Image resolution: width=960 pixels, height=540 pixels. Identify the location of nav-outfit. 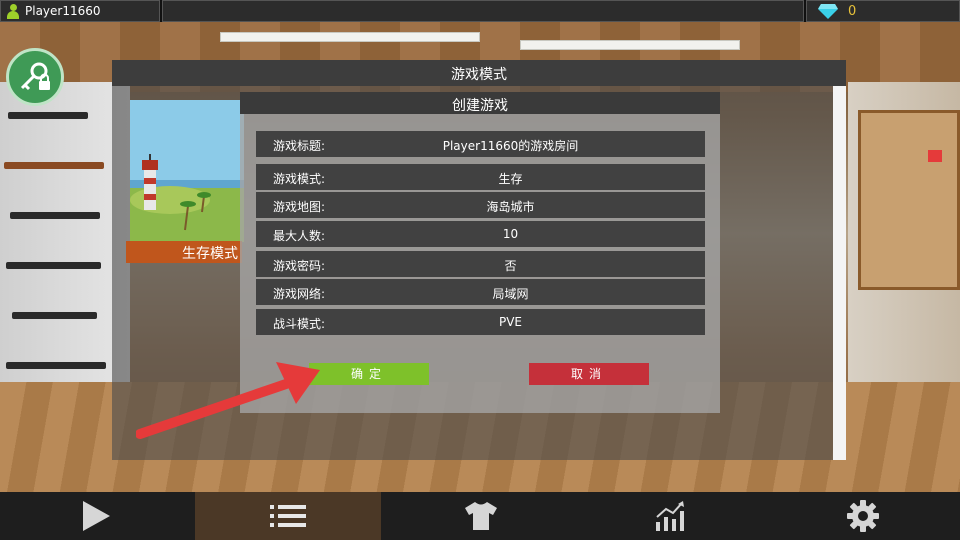
(481, 516).